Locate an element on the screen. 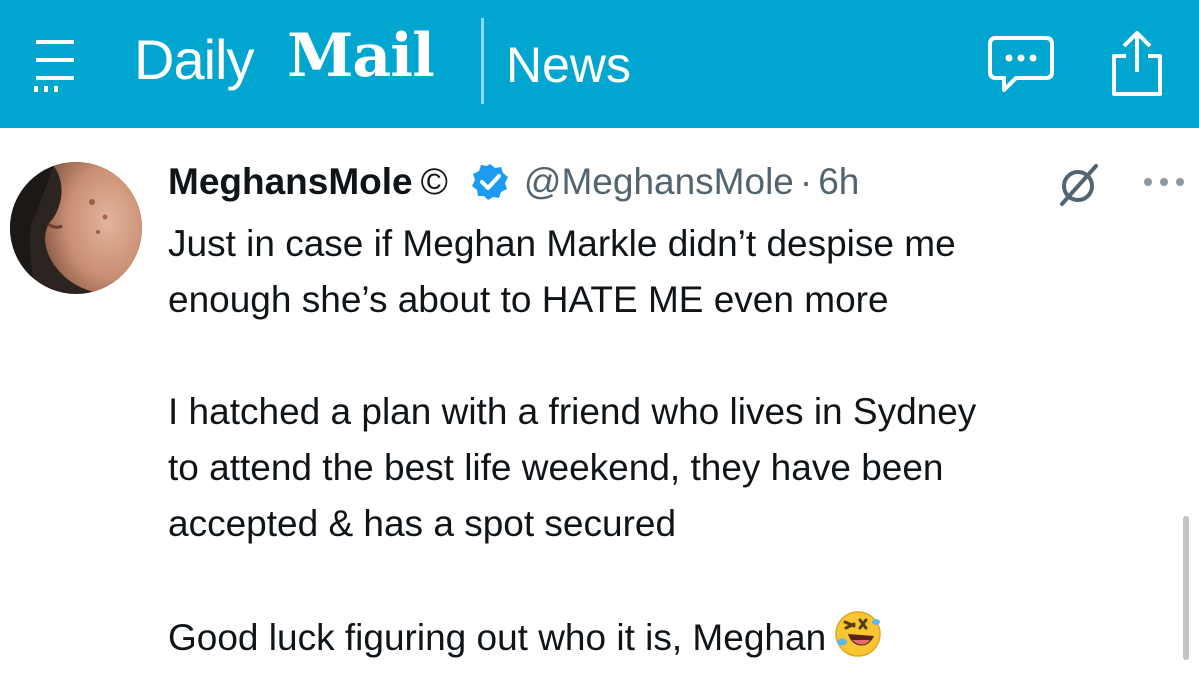 The width and height of the screenshot is (1199, 680). comment-bubble-icon is located at coordinates (1021, 64).